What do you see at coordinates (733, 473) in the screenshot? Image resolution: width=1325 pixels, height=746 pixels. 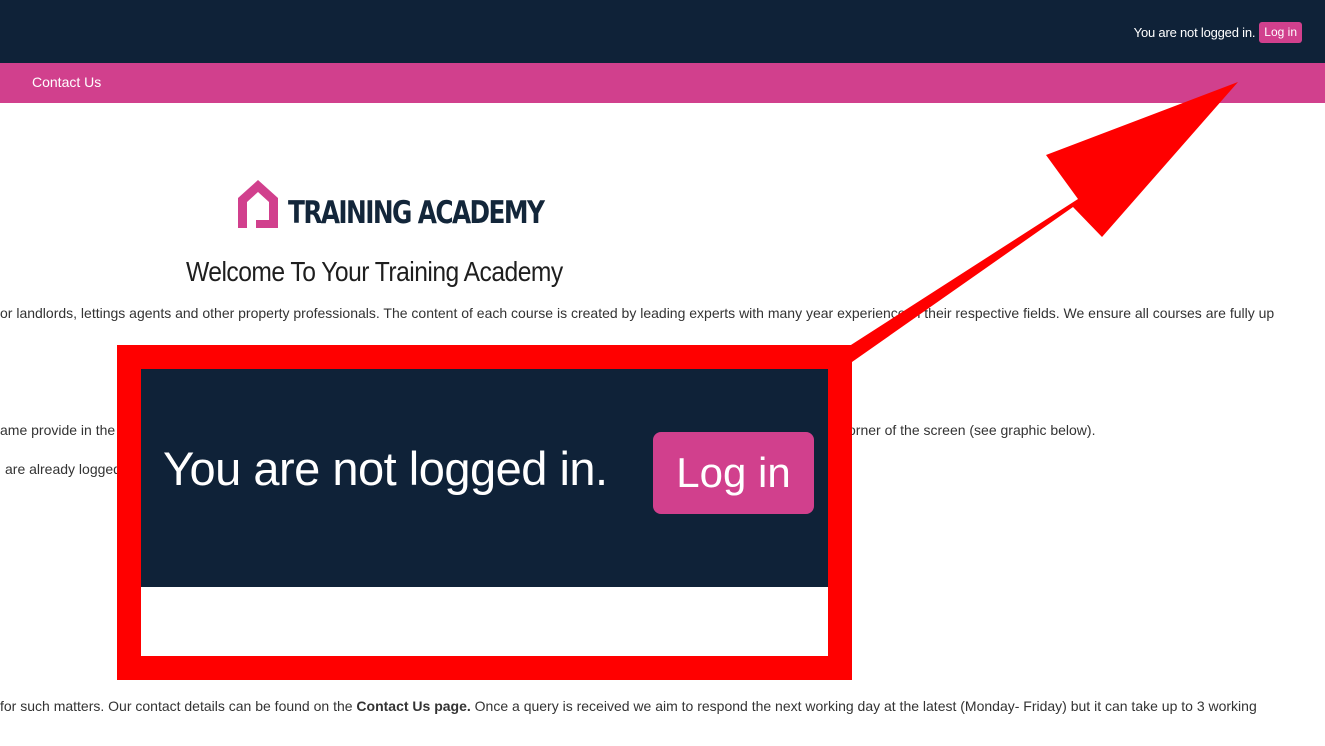 I see `callout-login-button: Log in` at bounding box center [733, 473].